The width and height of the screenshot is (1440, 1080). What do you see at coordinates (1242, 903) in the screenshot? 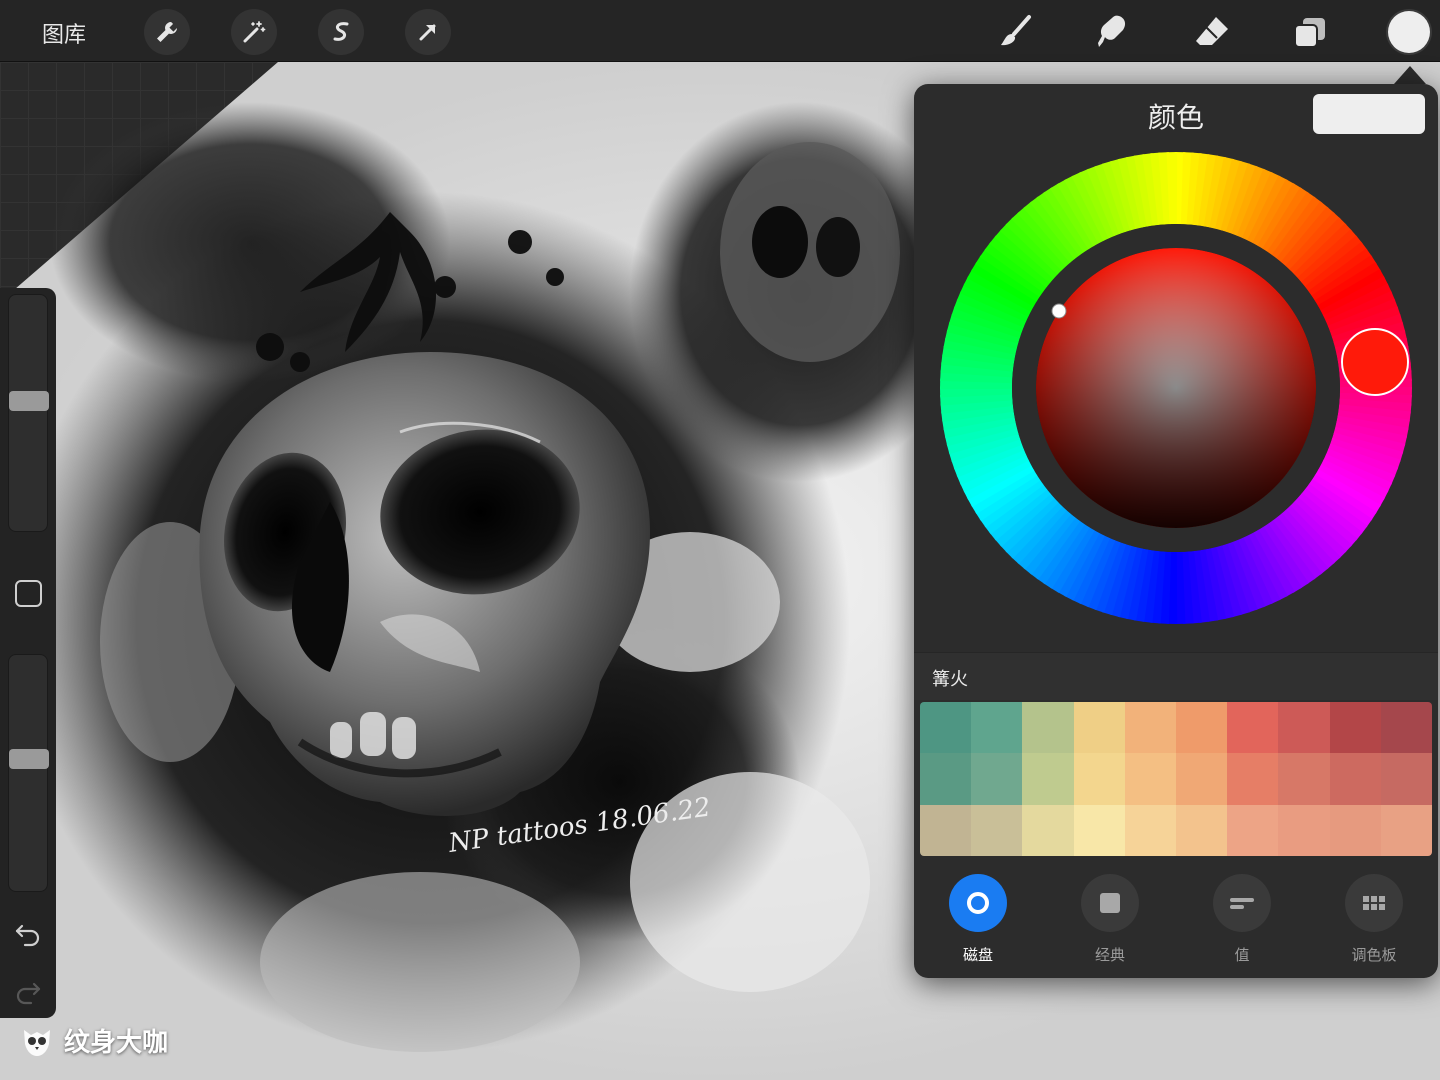
I see `value-sliders-icon` at bounding box center [1242, 903].